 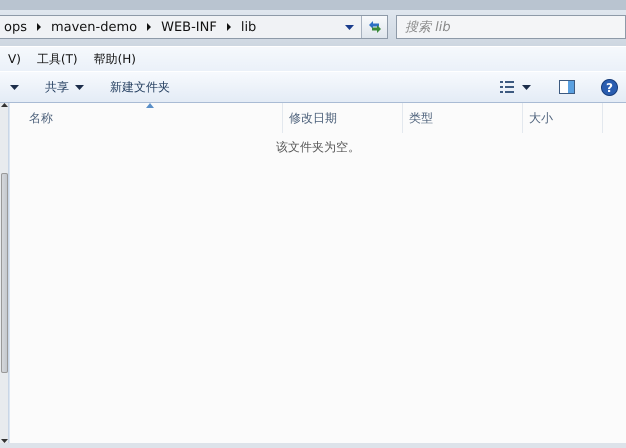 What do you see at coordinates (343, 118) in the screenshot?
I see `column-header: 修改日期` at bounding box center [343, 118].